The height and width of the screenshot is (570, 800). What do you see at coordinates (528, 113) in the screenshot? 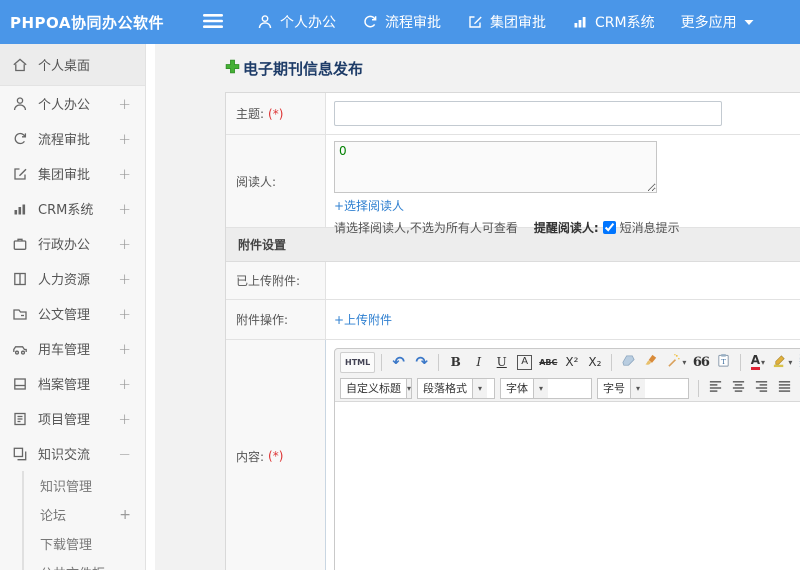
I see `subject-input` at bounding box center [528, 113].